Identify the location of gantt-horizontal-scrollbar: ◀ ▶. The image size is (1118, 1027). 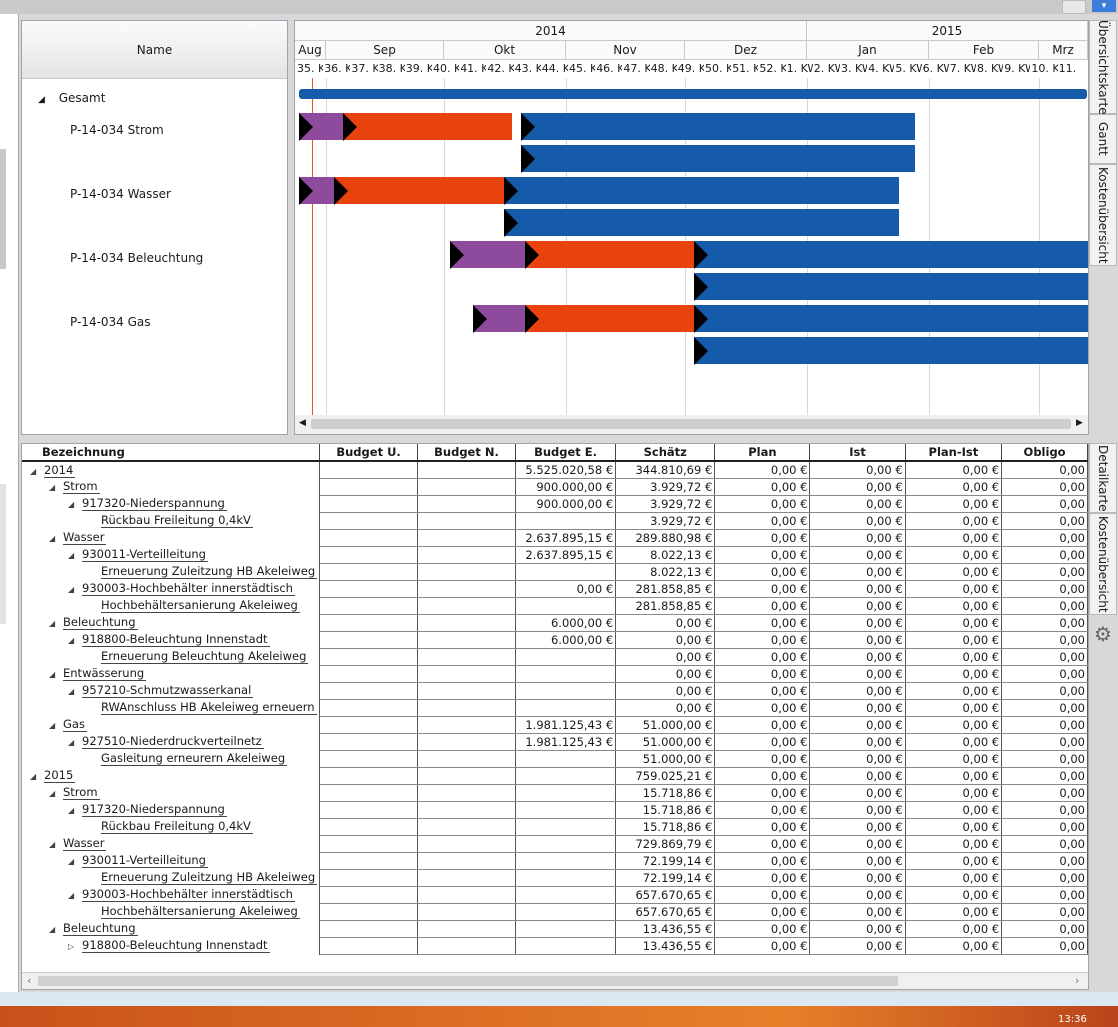
(691, 424).